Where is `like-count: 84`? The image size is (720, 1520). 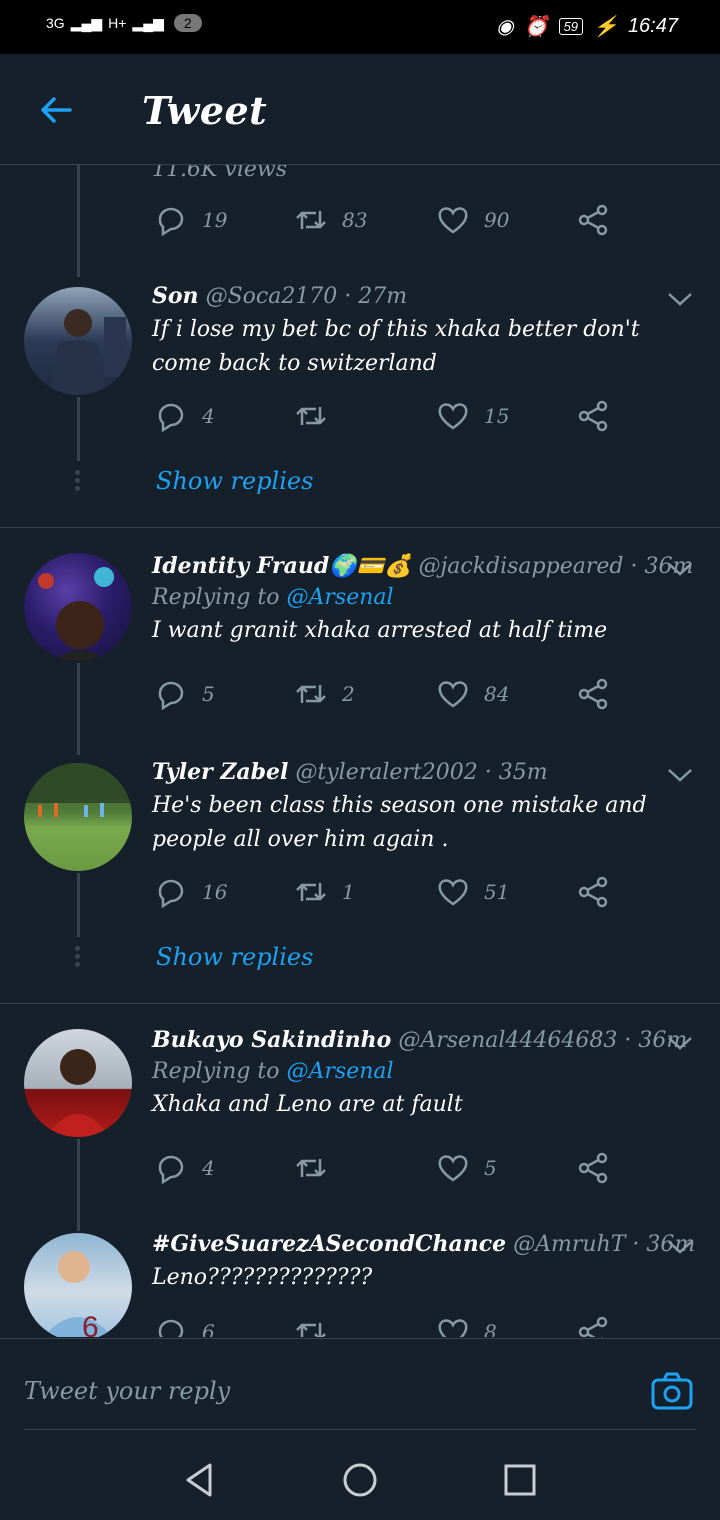 like-count: 84 is located at coordinates (497, 694).